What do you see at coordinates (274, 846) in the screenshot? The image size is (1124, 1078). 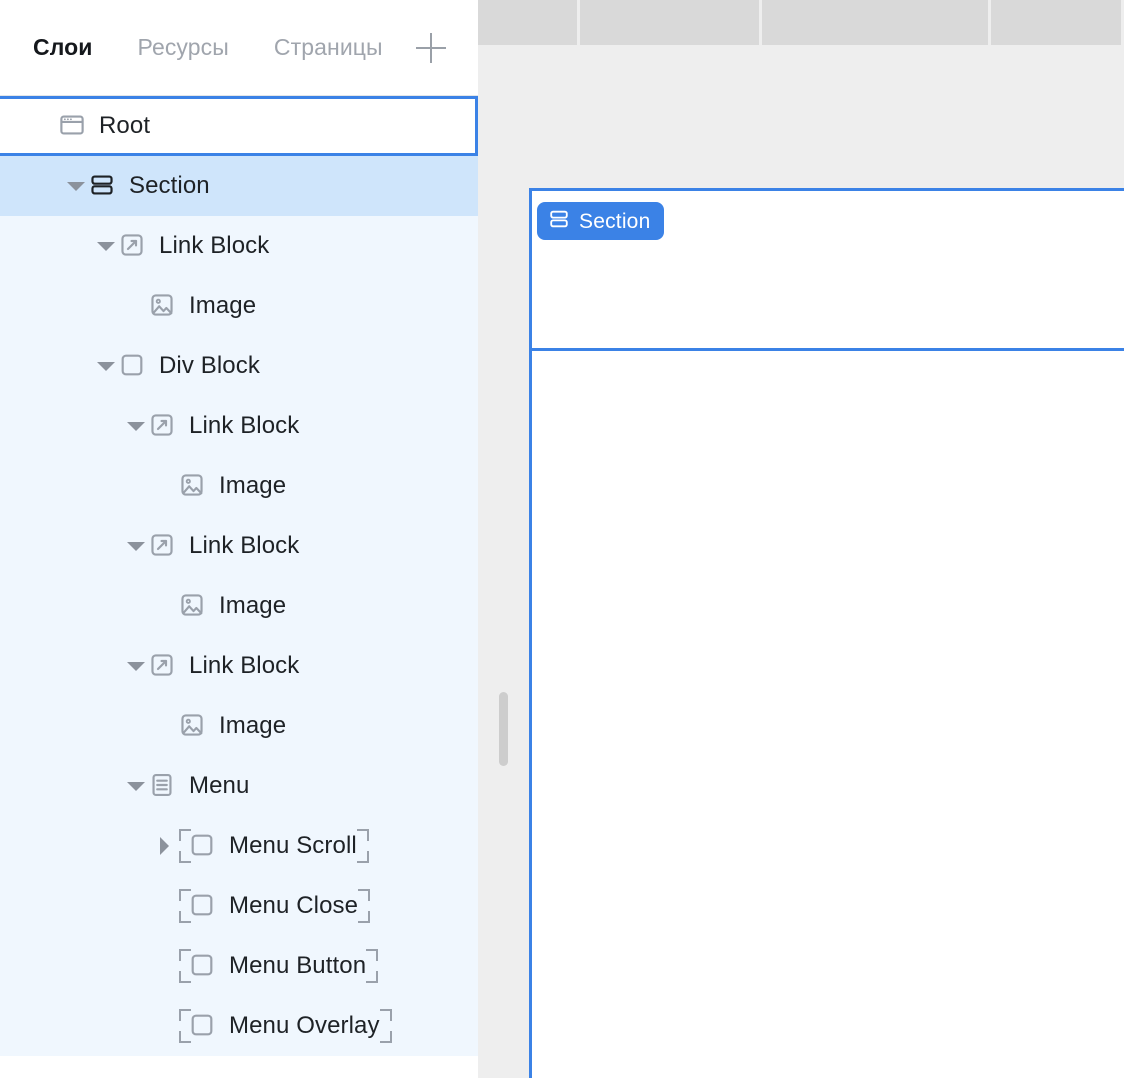 I see `component-instance: Menu Scroll` at bounding box center [274, 846].